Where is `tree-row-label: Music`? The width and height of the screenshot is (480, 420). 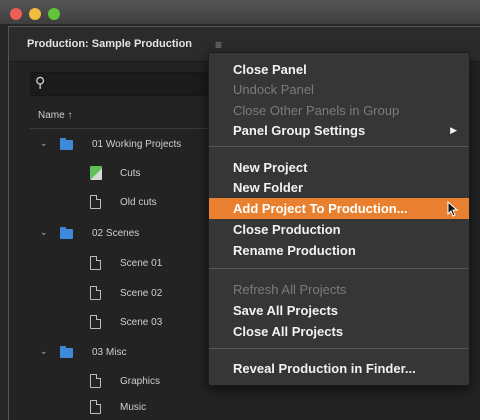 tree-row-label: Music is located at coordinates (133, 407).